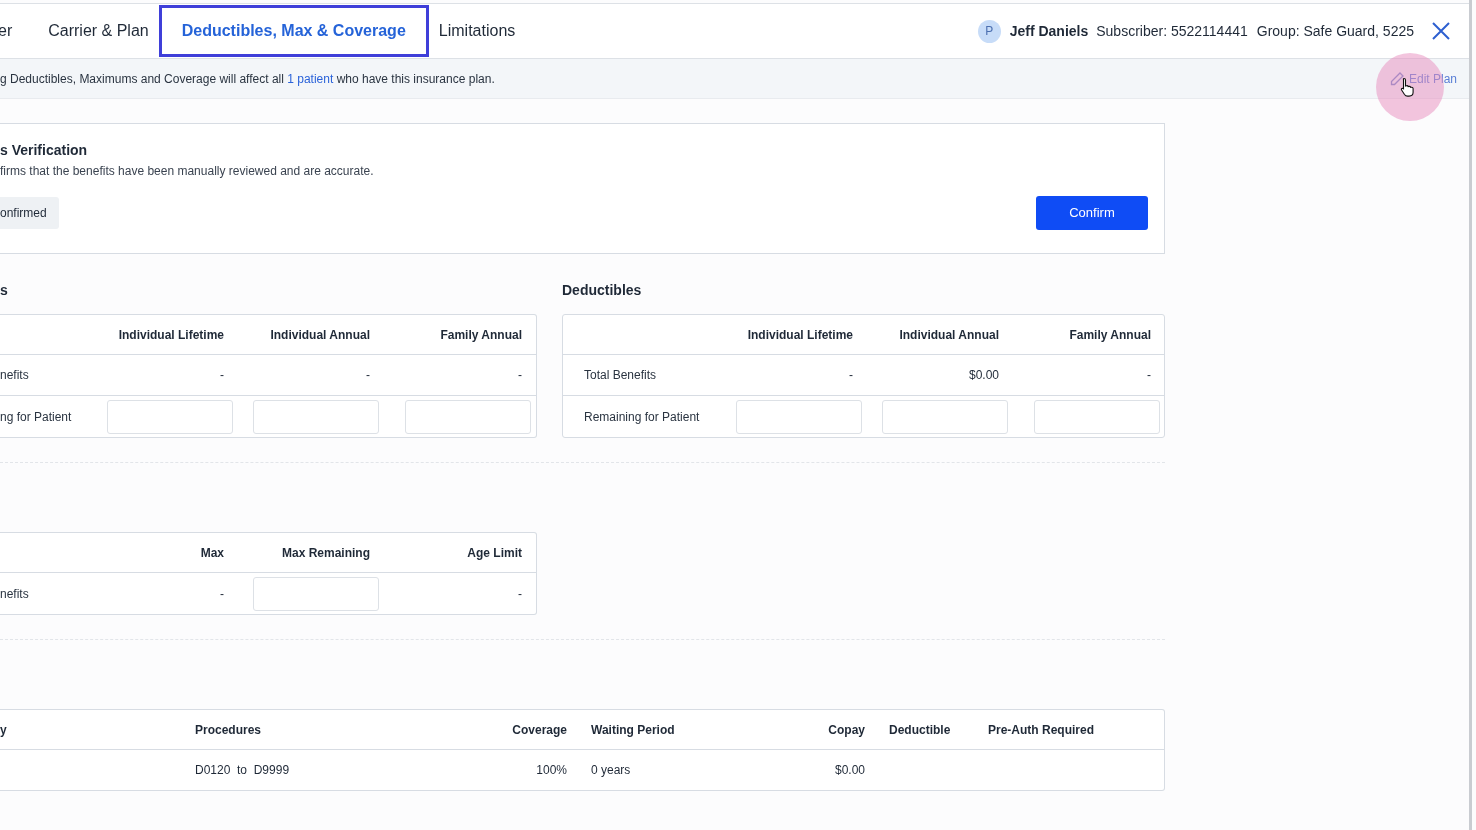 The width and height of the screenshot is (1476, 830). I want to click on tab: Carrier & Plan, so click(98, 31).